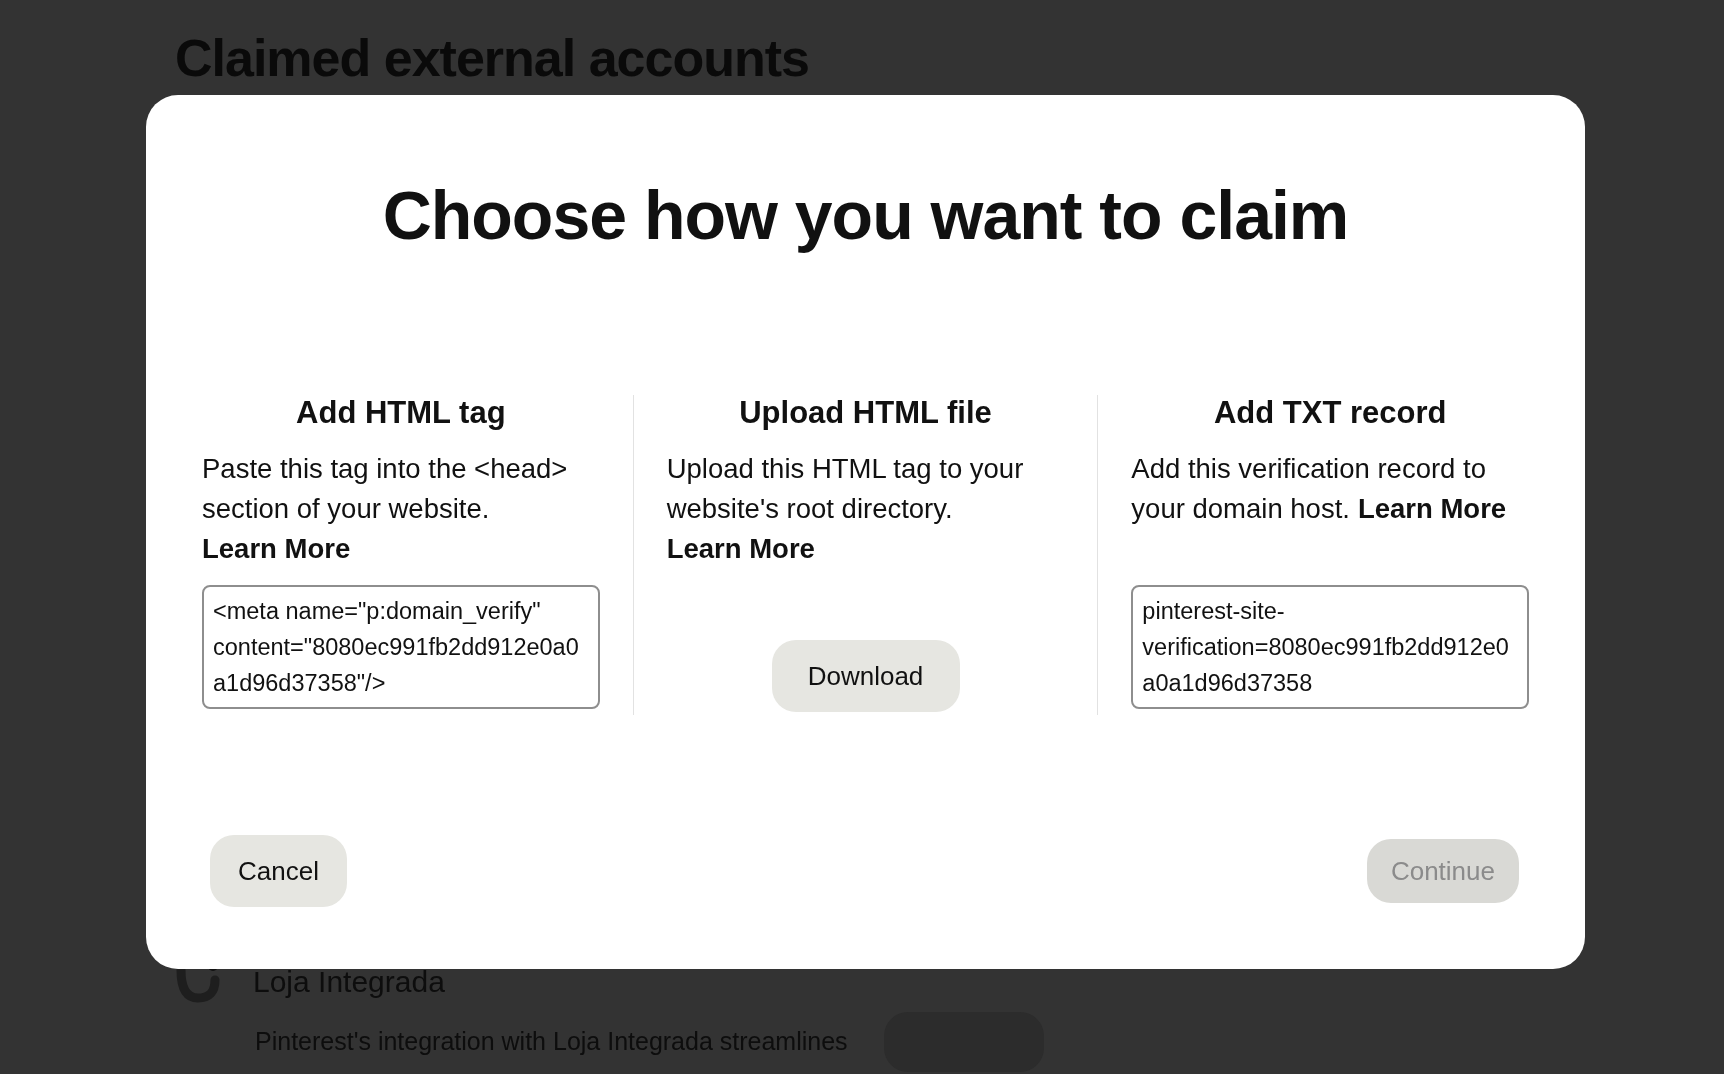 The width and height of the screenshot is (1724, 1074). What do you see at coordinates (1330, 413) in the screenshot?
I see `option-heading: Add TXT record` at bounding box center [1330, 413].